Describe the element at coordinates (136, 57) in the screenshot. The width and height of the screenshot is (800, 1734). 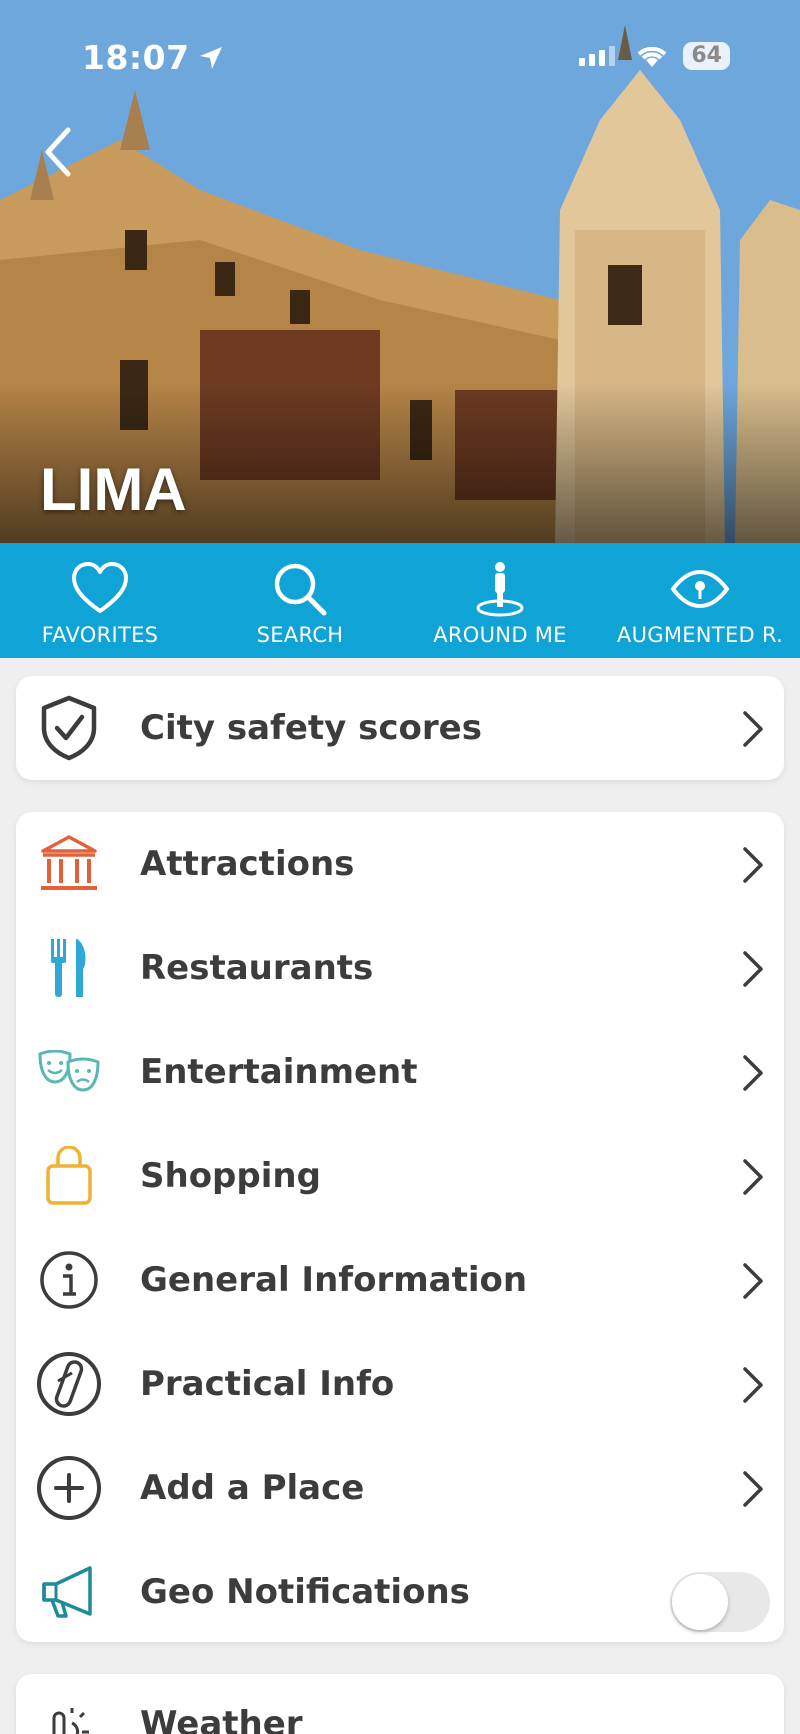
I see `clock-text: 18:07` at that location.